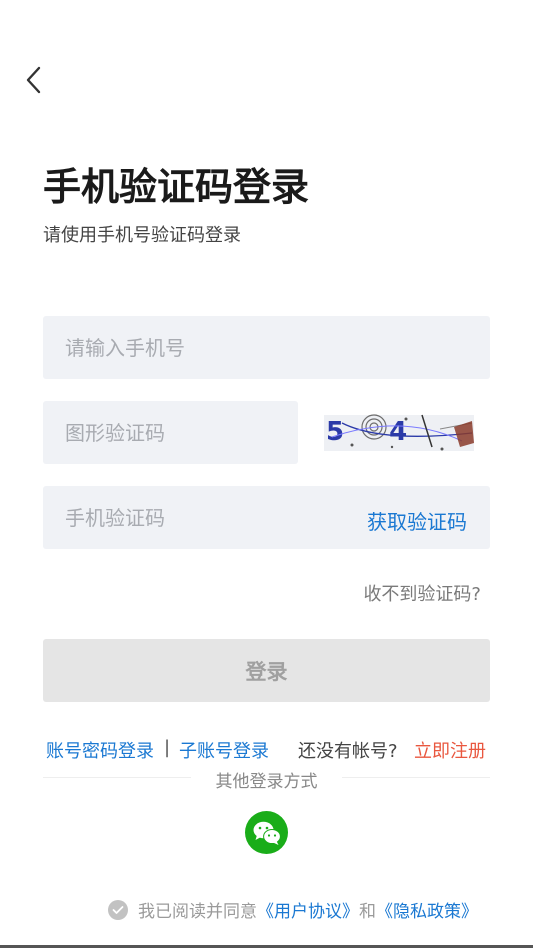 Image resolution: width=533 pixels, height=948 pixels. I want to click on agreement-and: 和, so click(367, 912).